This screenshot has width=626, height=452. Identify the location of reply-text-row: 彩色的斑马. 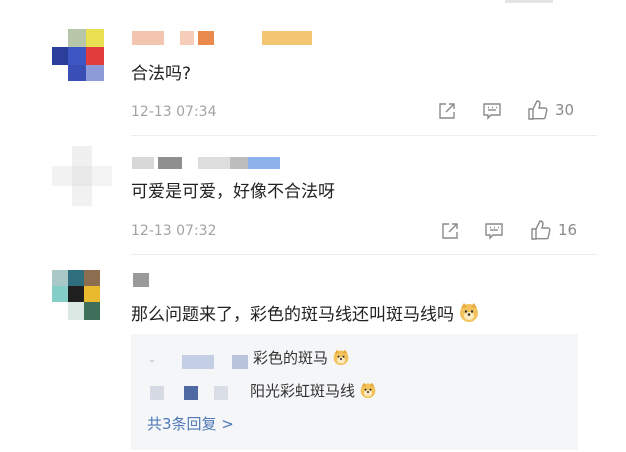
(301, 359).